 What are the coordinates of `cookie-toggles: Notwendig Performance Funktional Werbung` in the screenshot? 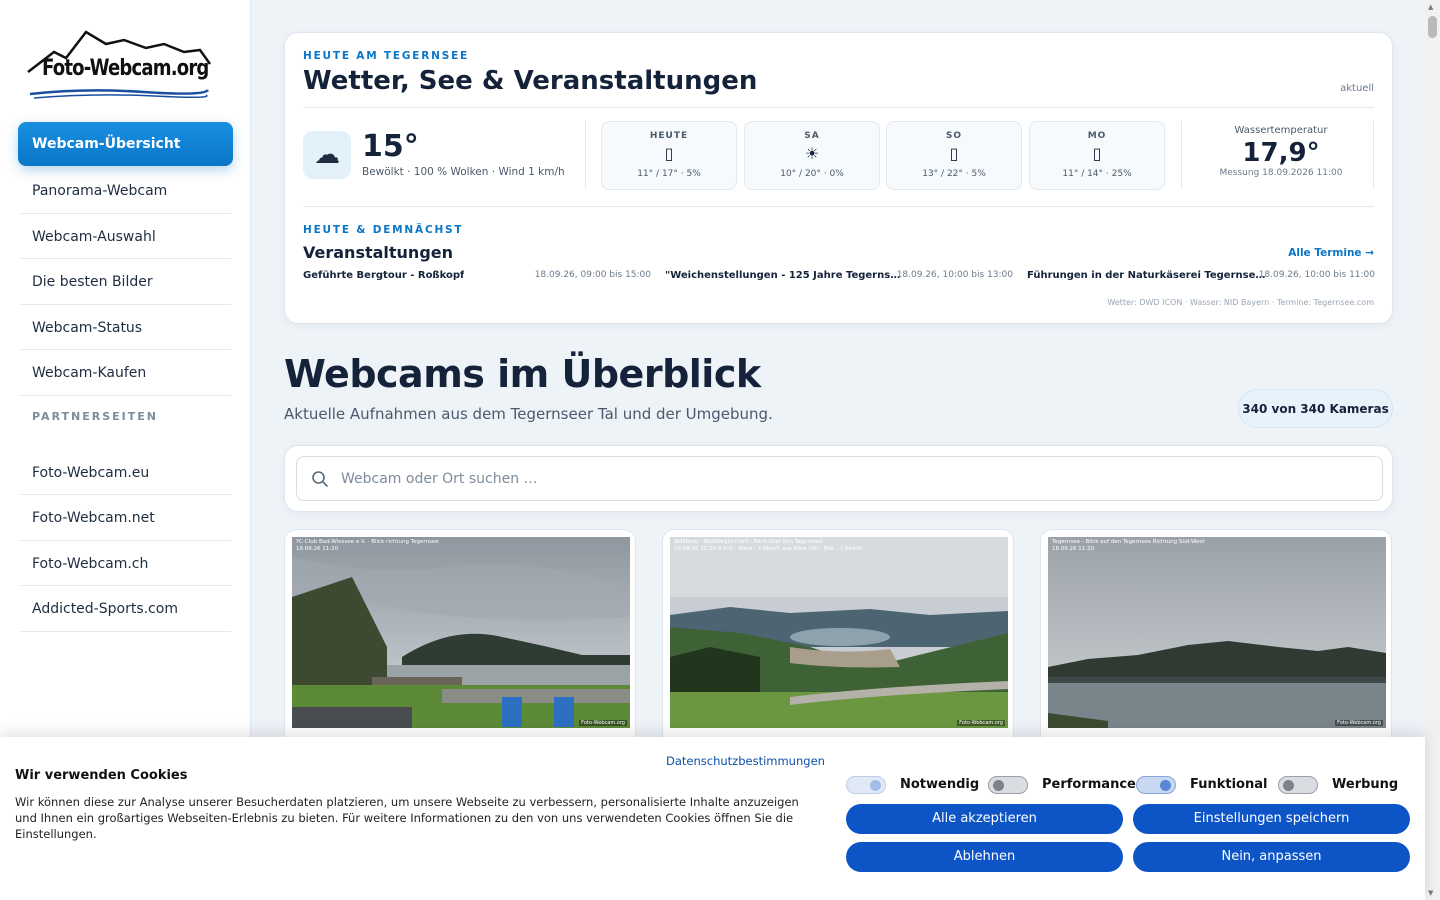 It's located at (1126, 787).